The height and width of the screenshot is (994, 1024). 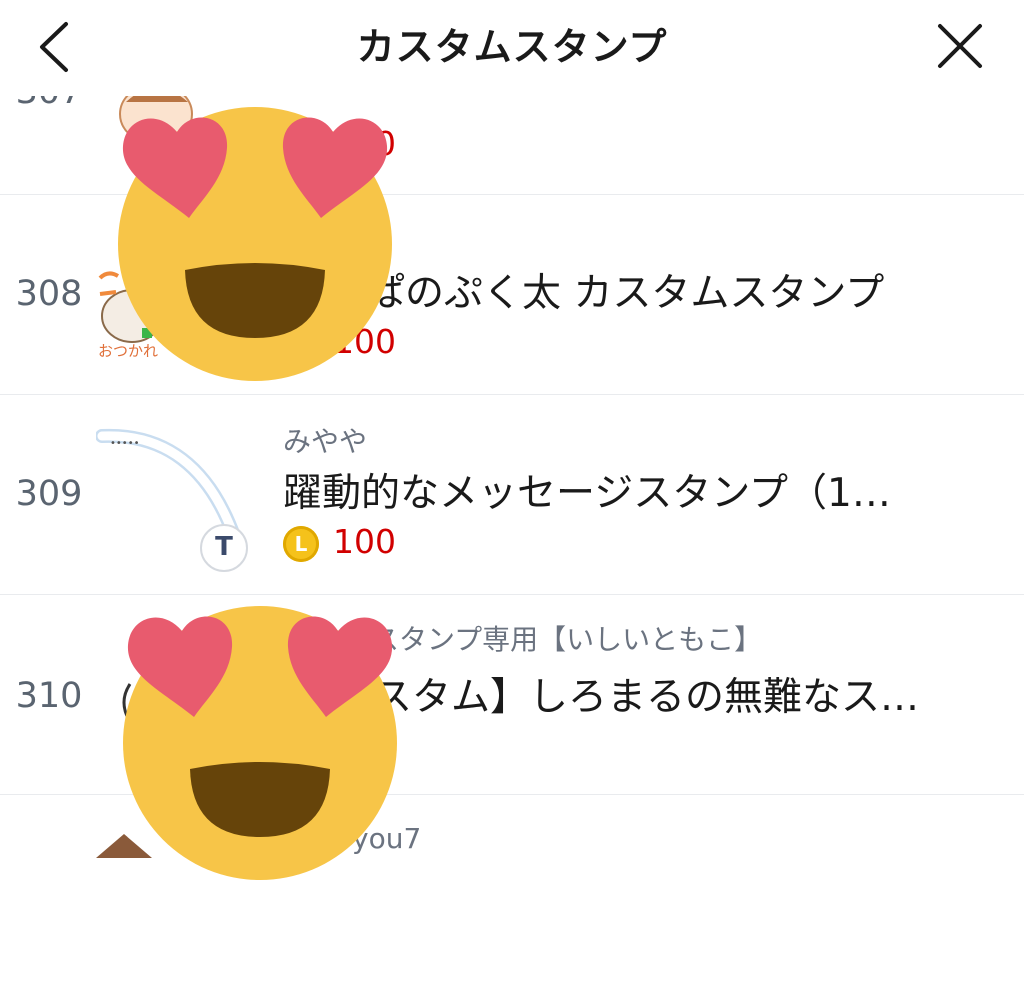 I want to click on page-title: カスタムスタンプ, so click(x=512, y=47).